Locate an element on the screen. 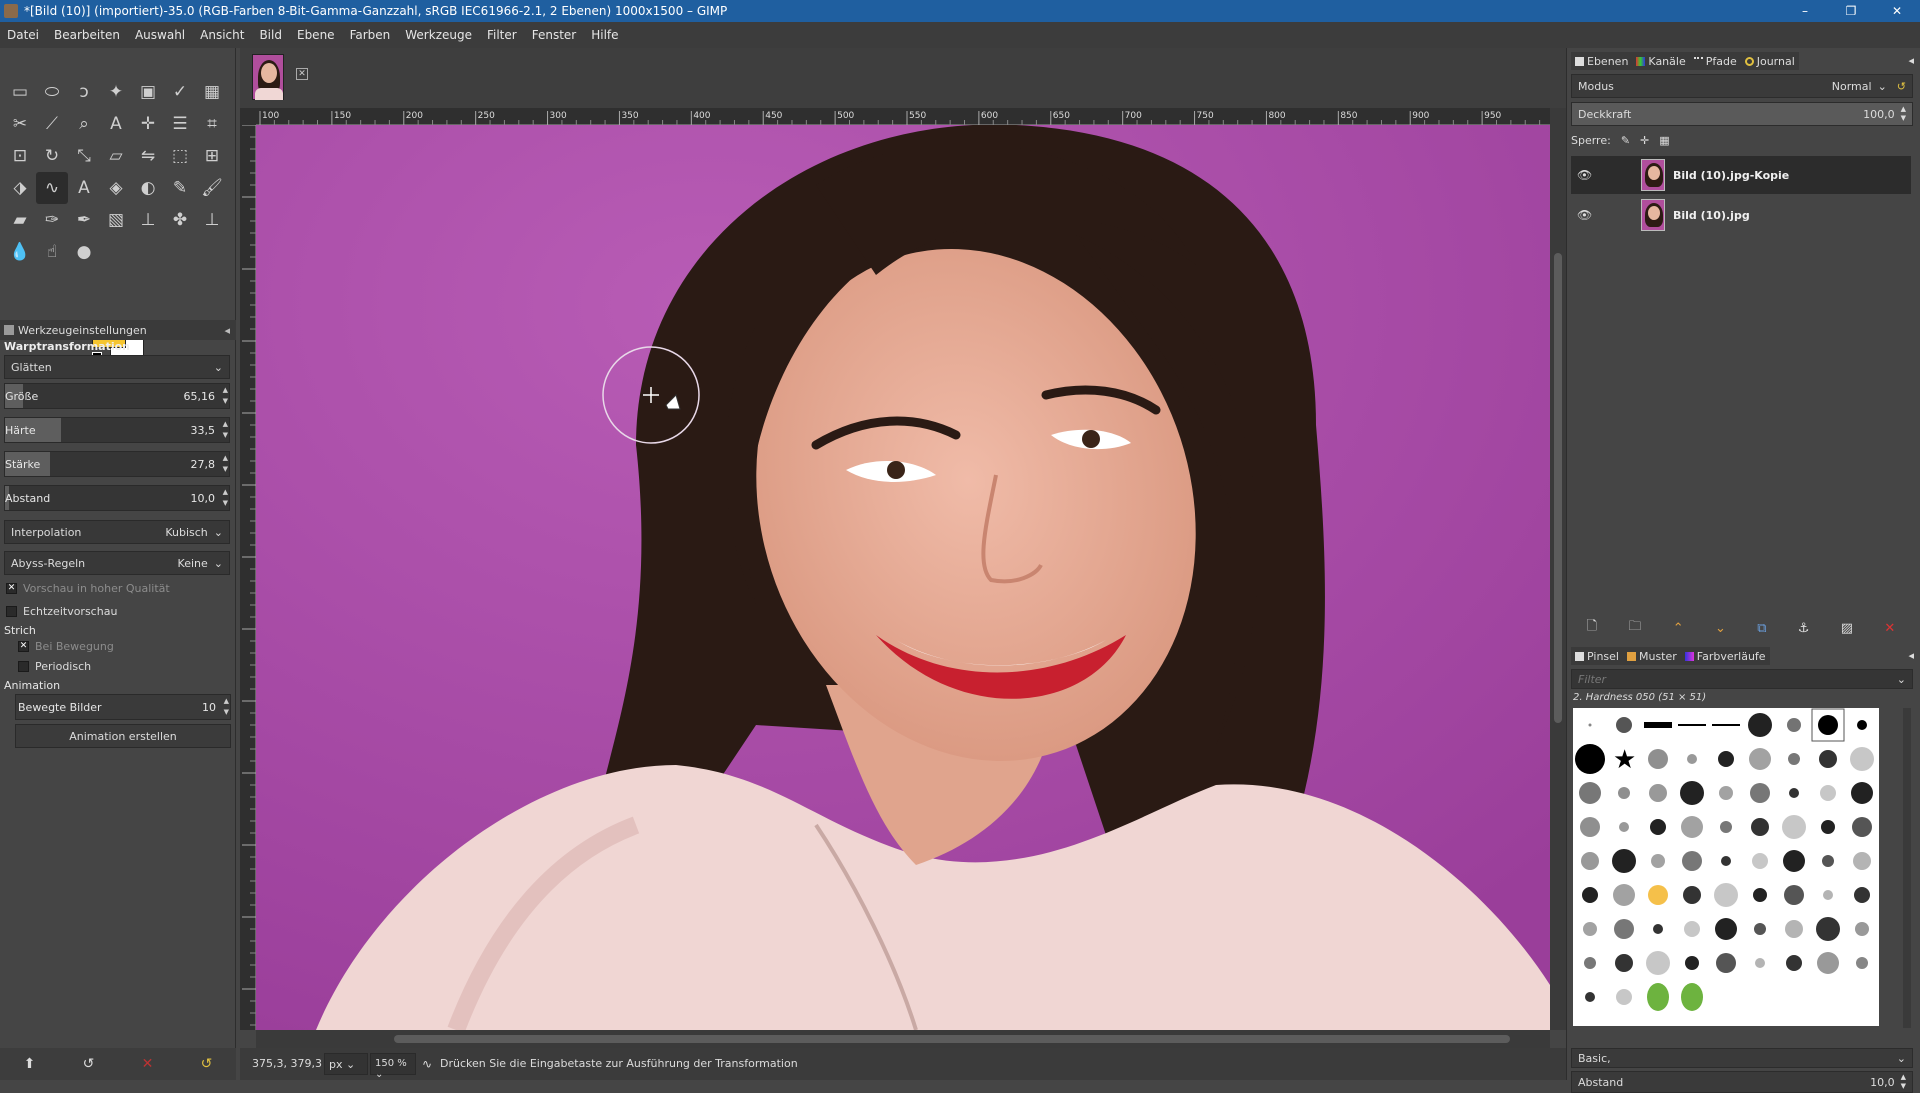 This screenshot has width=1920, height=1093. close-button: ✕ is located at coordinates (1897, 11).